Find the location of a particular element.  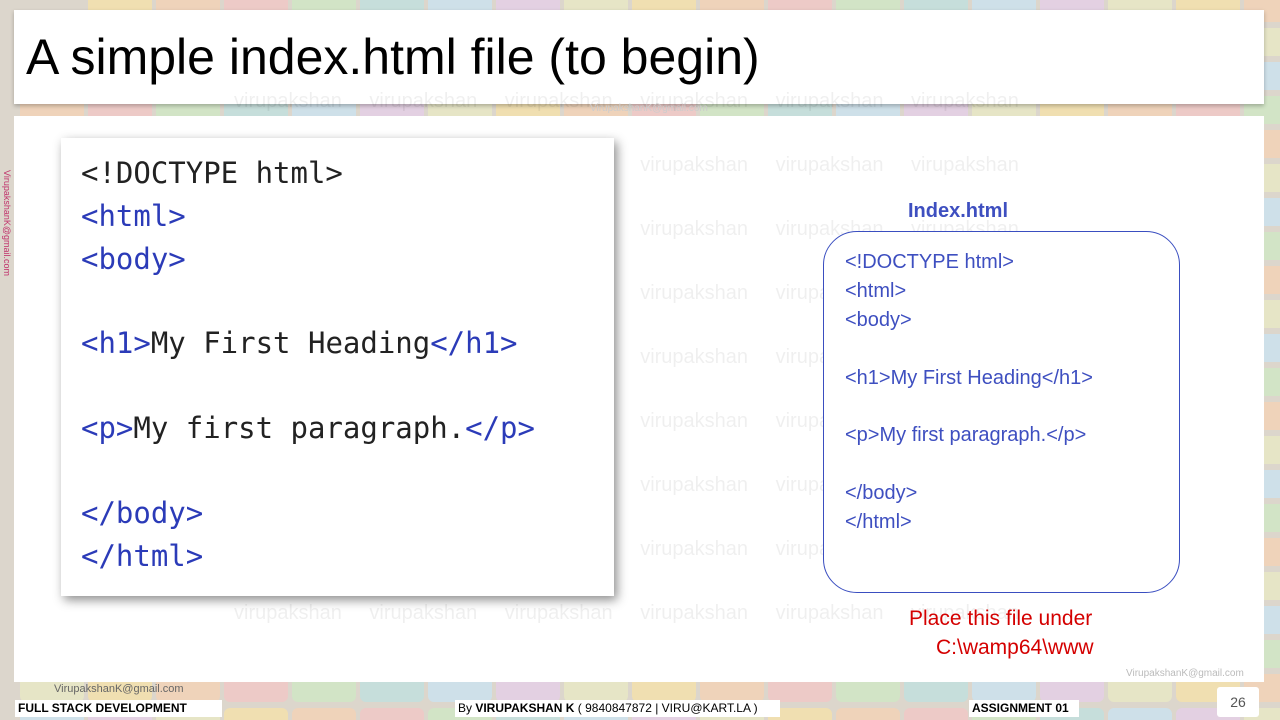

code-box-line: <html> is located at coordinates (876, 291).